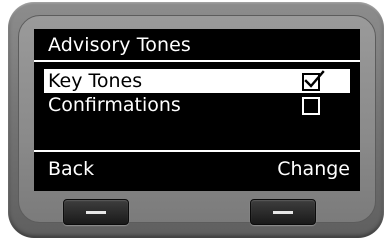 This screenshot has width=392, height=243. Describe the element at coordinates (197, 105) in the screenshot. I see `option-confirmations: Confirmations` at that location.